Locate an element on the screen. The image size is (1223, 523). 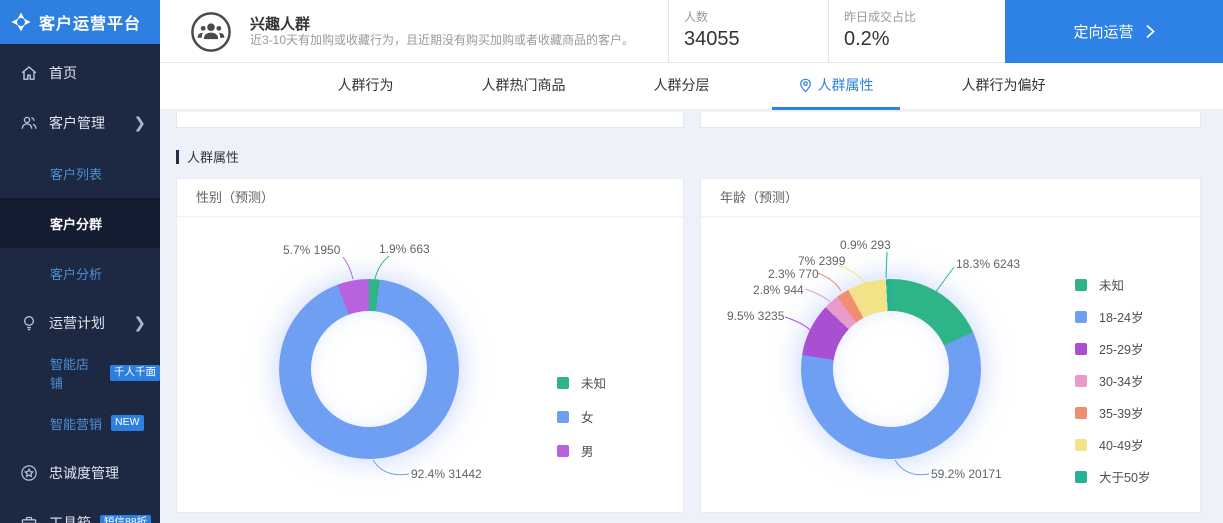
home-icon is located at coordinates (29, 73).